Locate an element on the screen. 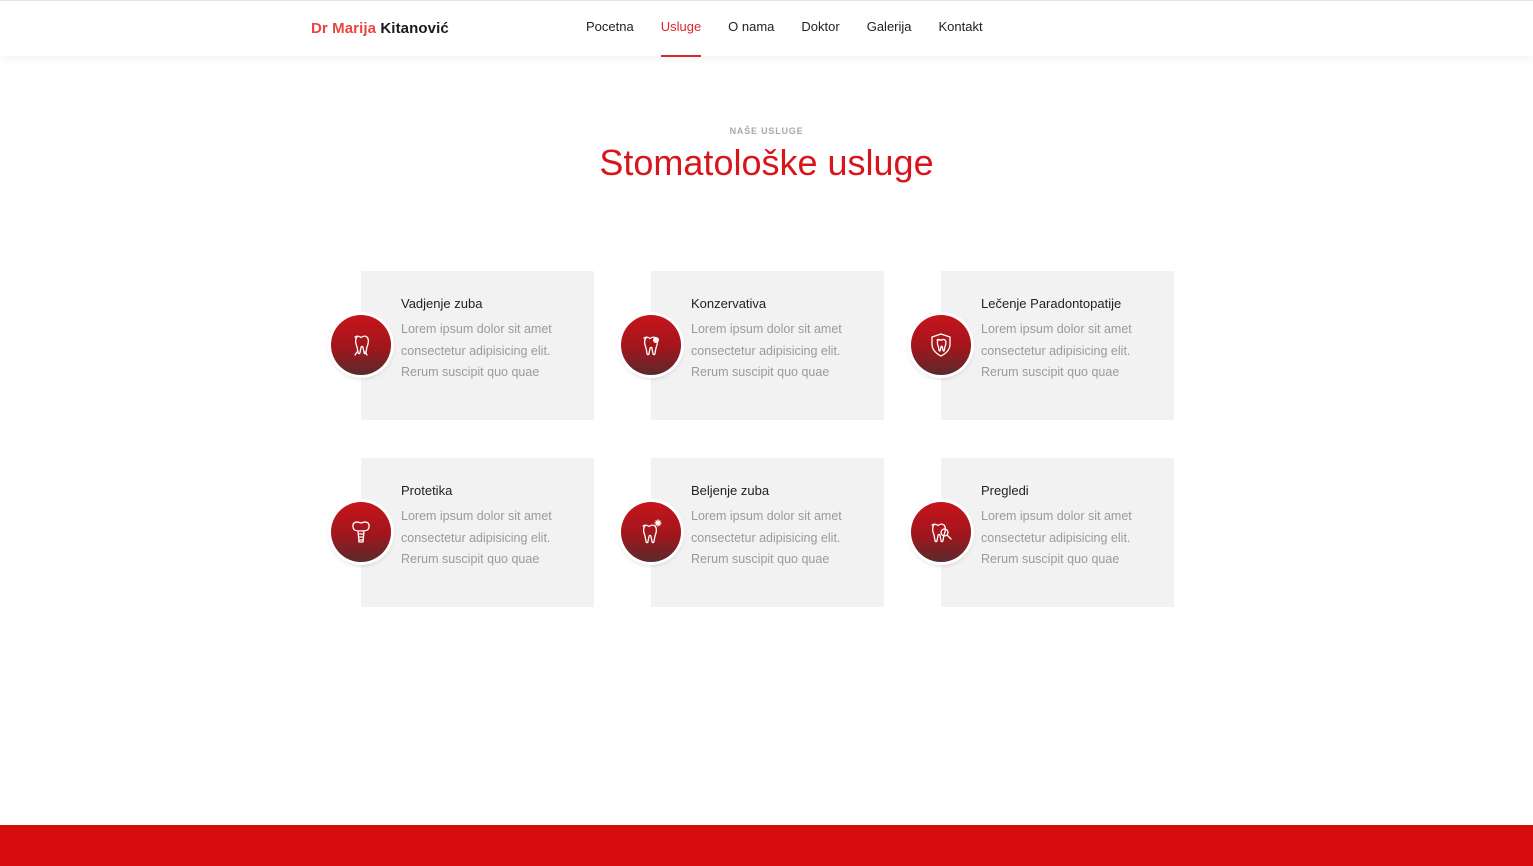 The width and height of the screenshot is (1533, 866). nav-item-o-nama: O nama is located at coordinates (751, 29).